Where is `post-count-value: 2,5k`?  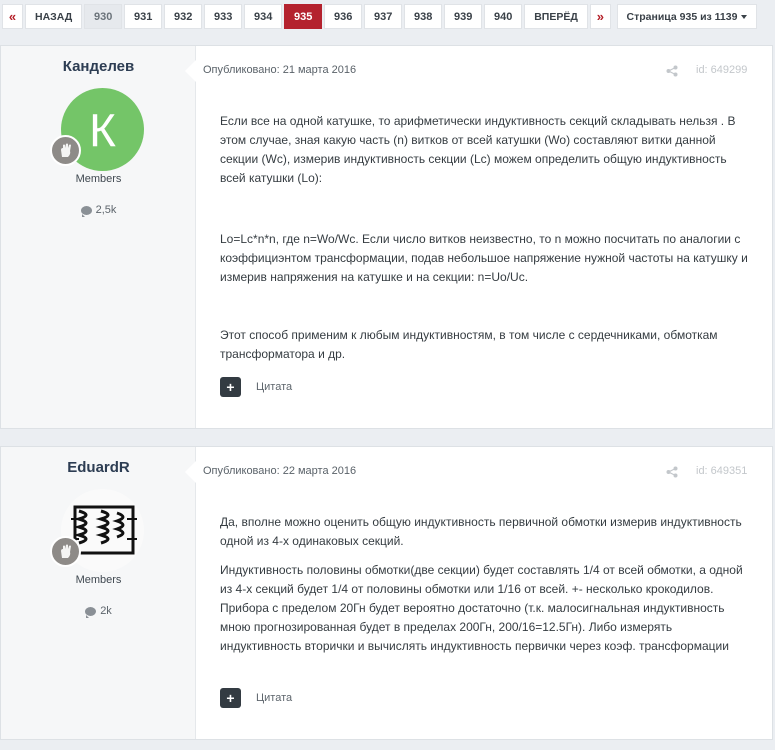
post-count-value: 2,5k is located at coordinates (106, 210).